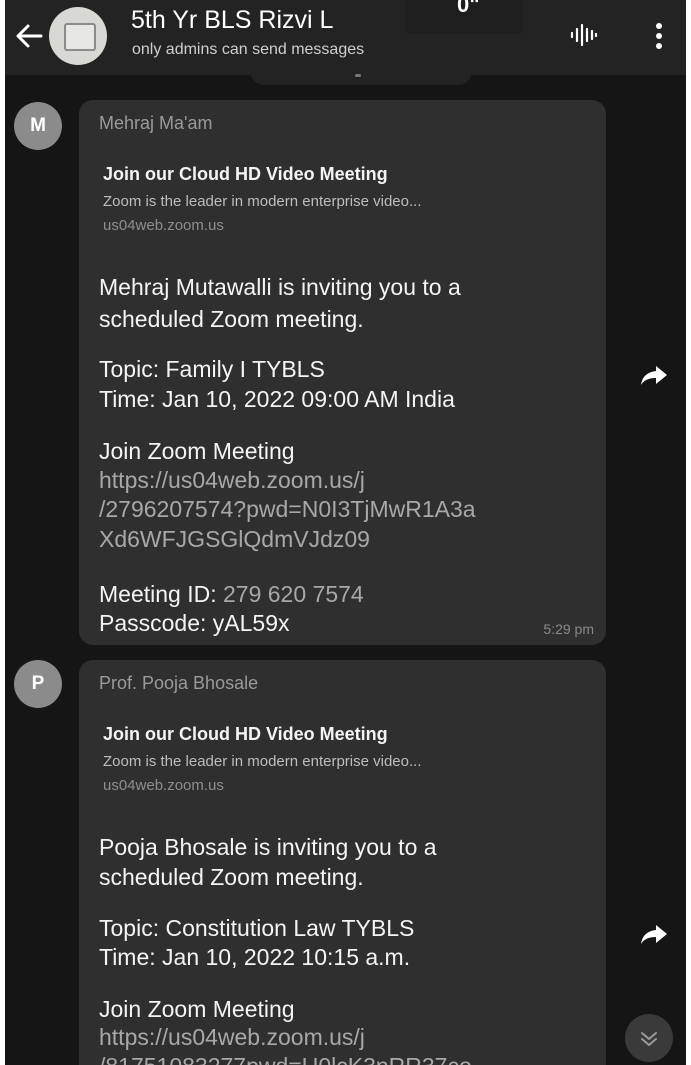 Image resolution: width=691 pixels, height=1065 pixels. I want to click on more-vertical-icon, so click(659, 36).